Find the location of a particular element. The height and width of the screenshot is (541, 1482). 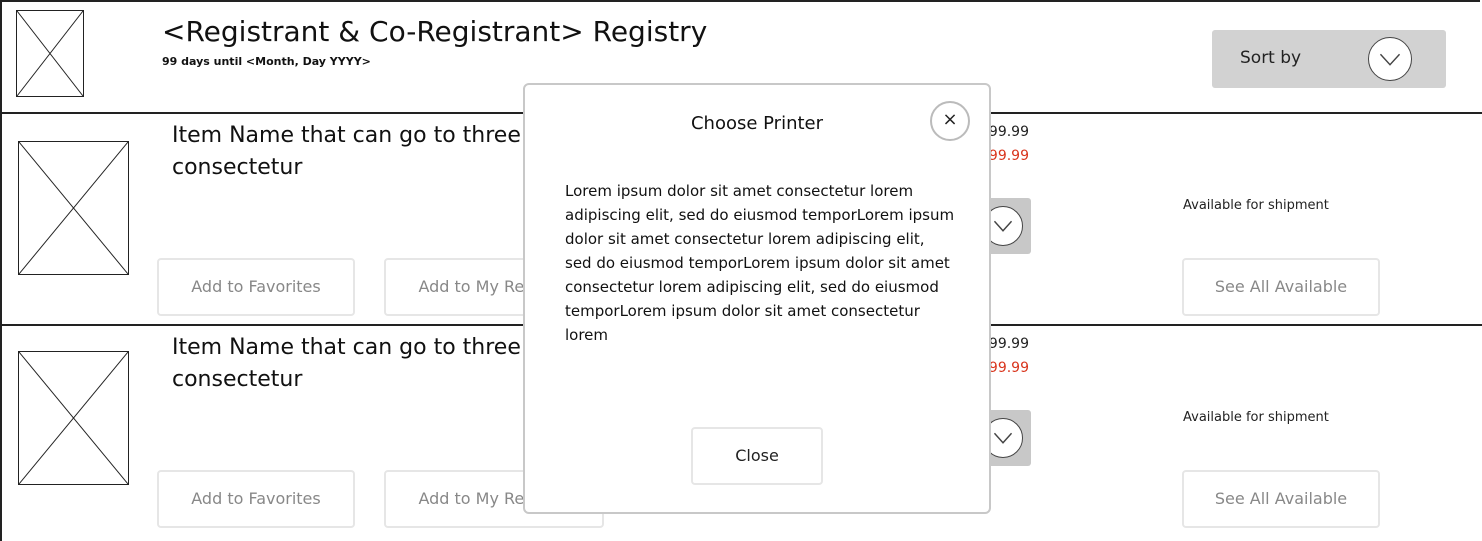

sort-label: Sort by is located at coordinates (1271, 58).